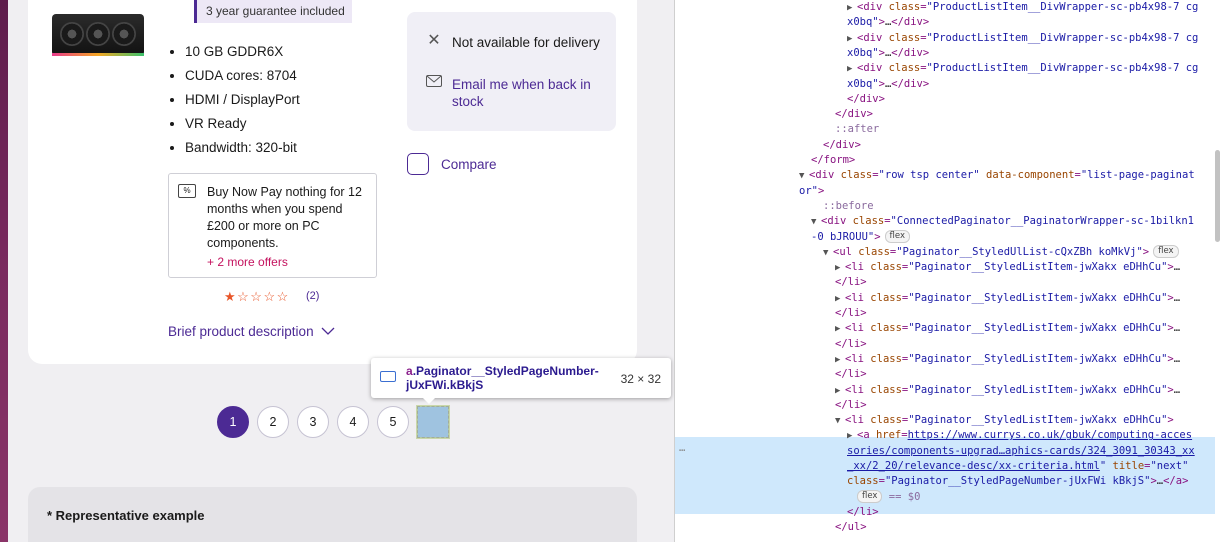 The width and height of the screenshot is (1220, 542). I want to click on dom-tree-line: </form>, so click(833, 160).